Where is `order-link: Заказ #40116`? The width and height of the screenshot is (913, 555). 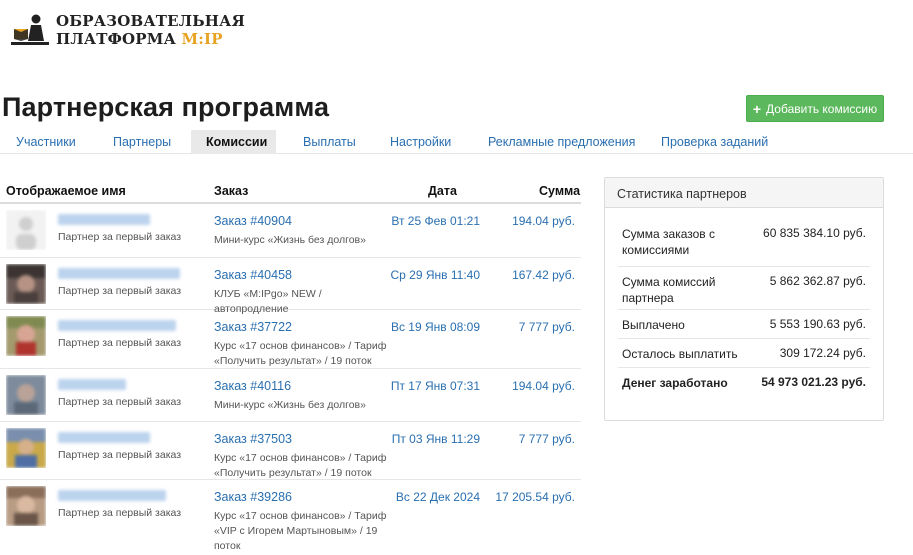
order-link: Заказ #40116 is located at coordinates (252, 386).